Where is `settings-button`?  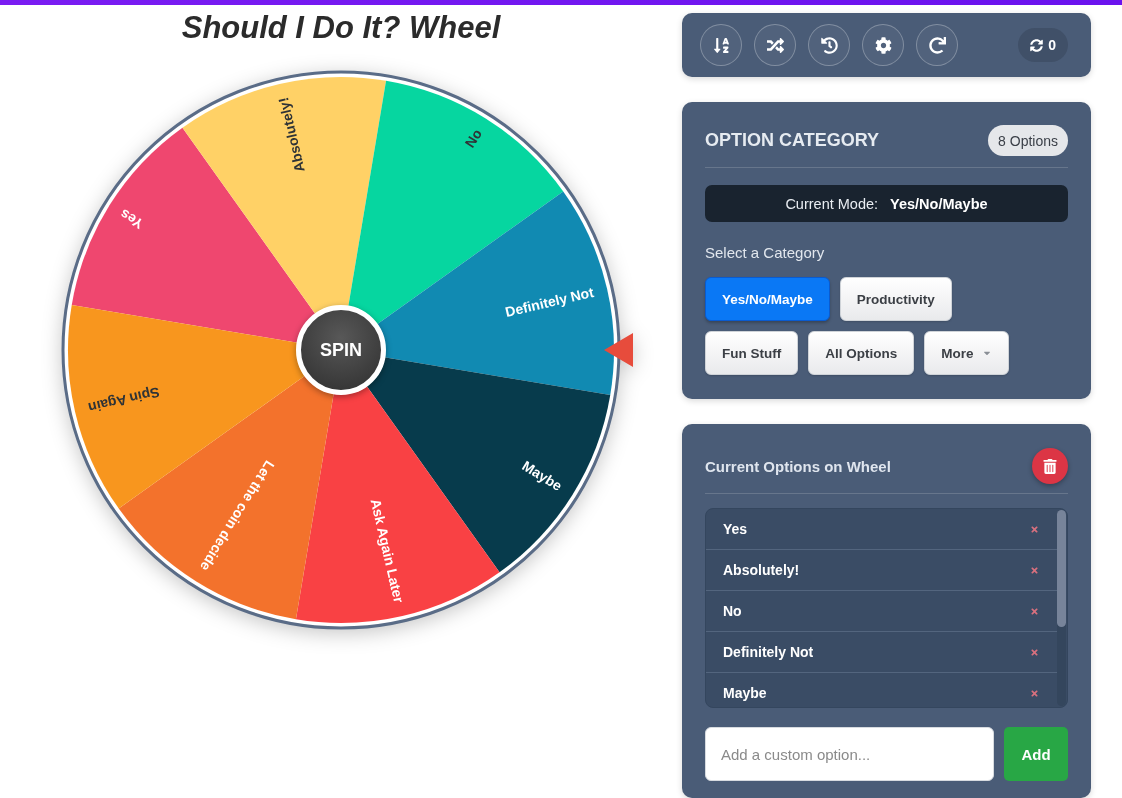
settings-button is located at coordinates (883, 45).